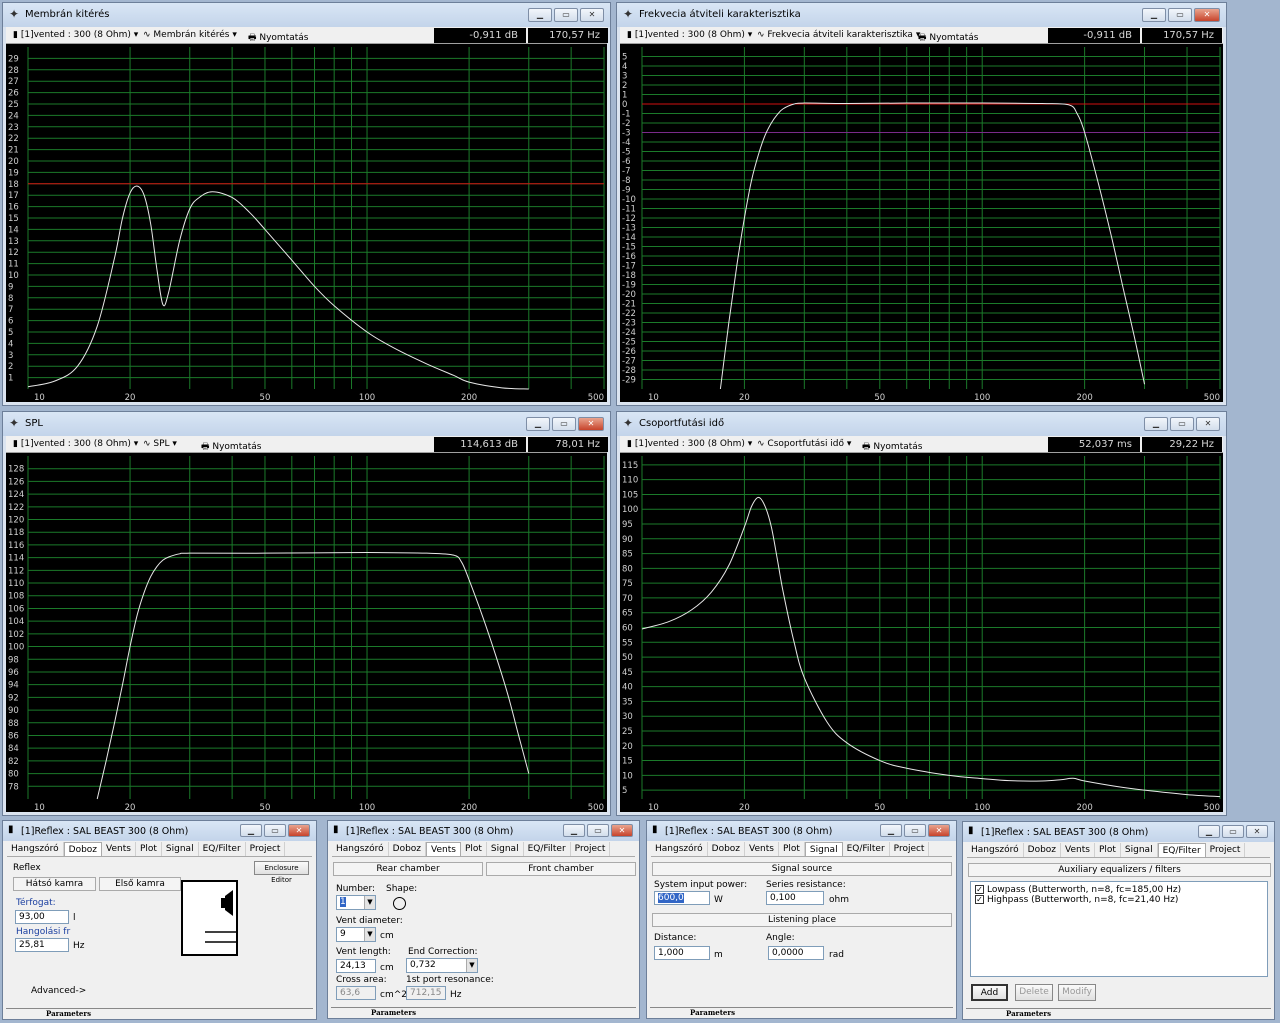  Describe the element at coordinates (442, 965) in the screenshot. I see `end-correction-select: 0,732 ▼` at that location.